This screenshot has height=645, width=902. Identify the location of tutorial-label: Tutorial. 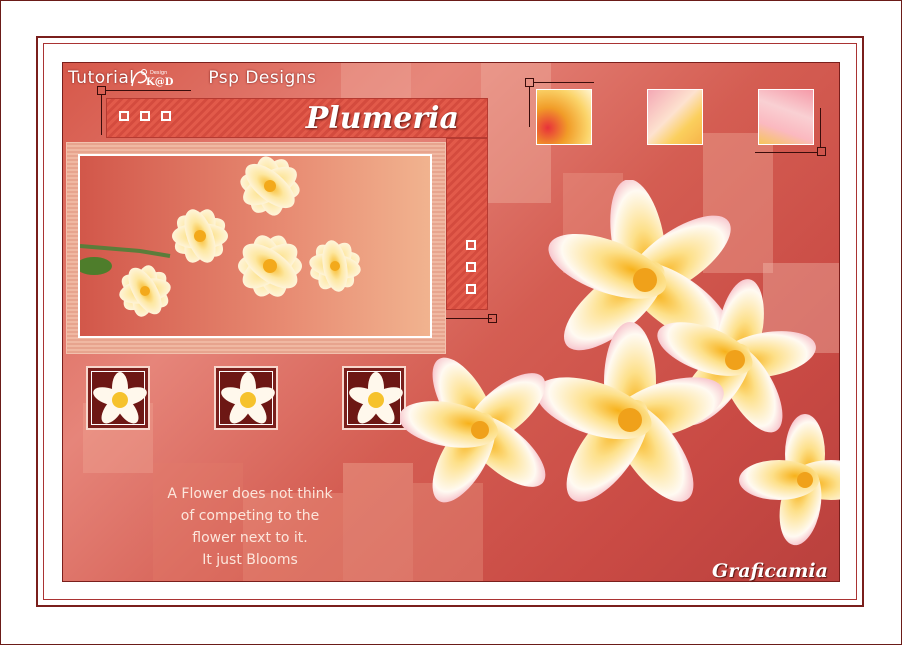
(101, 78).